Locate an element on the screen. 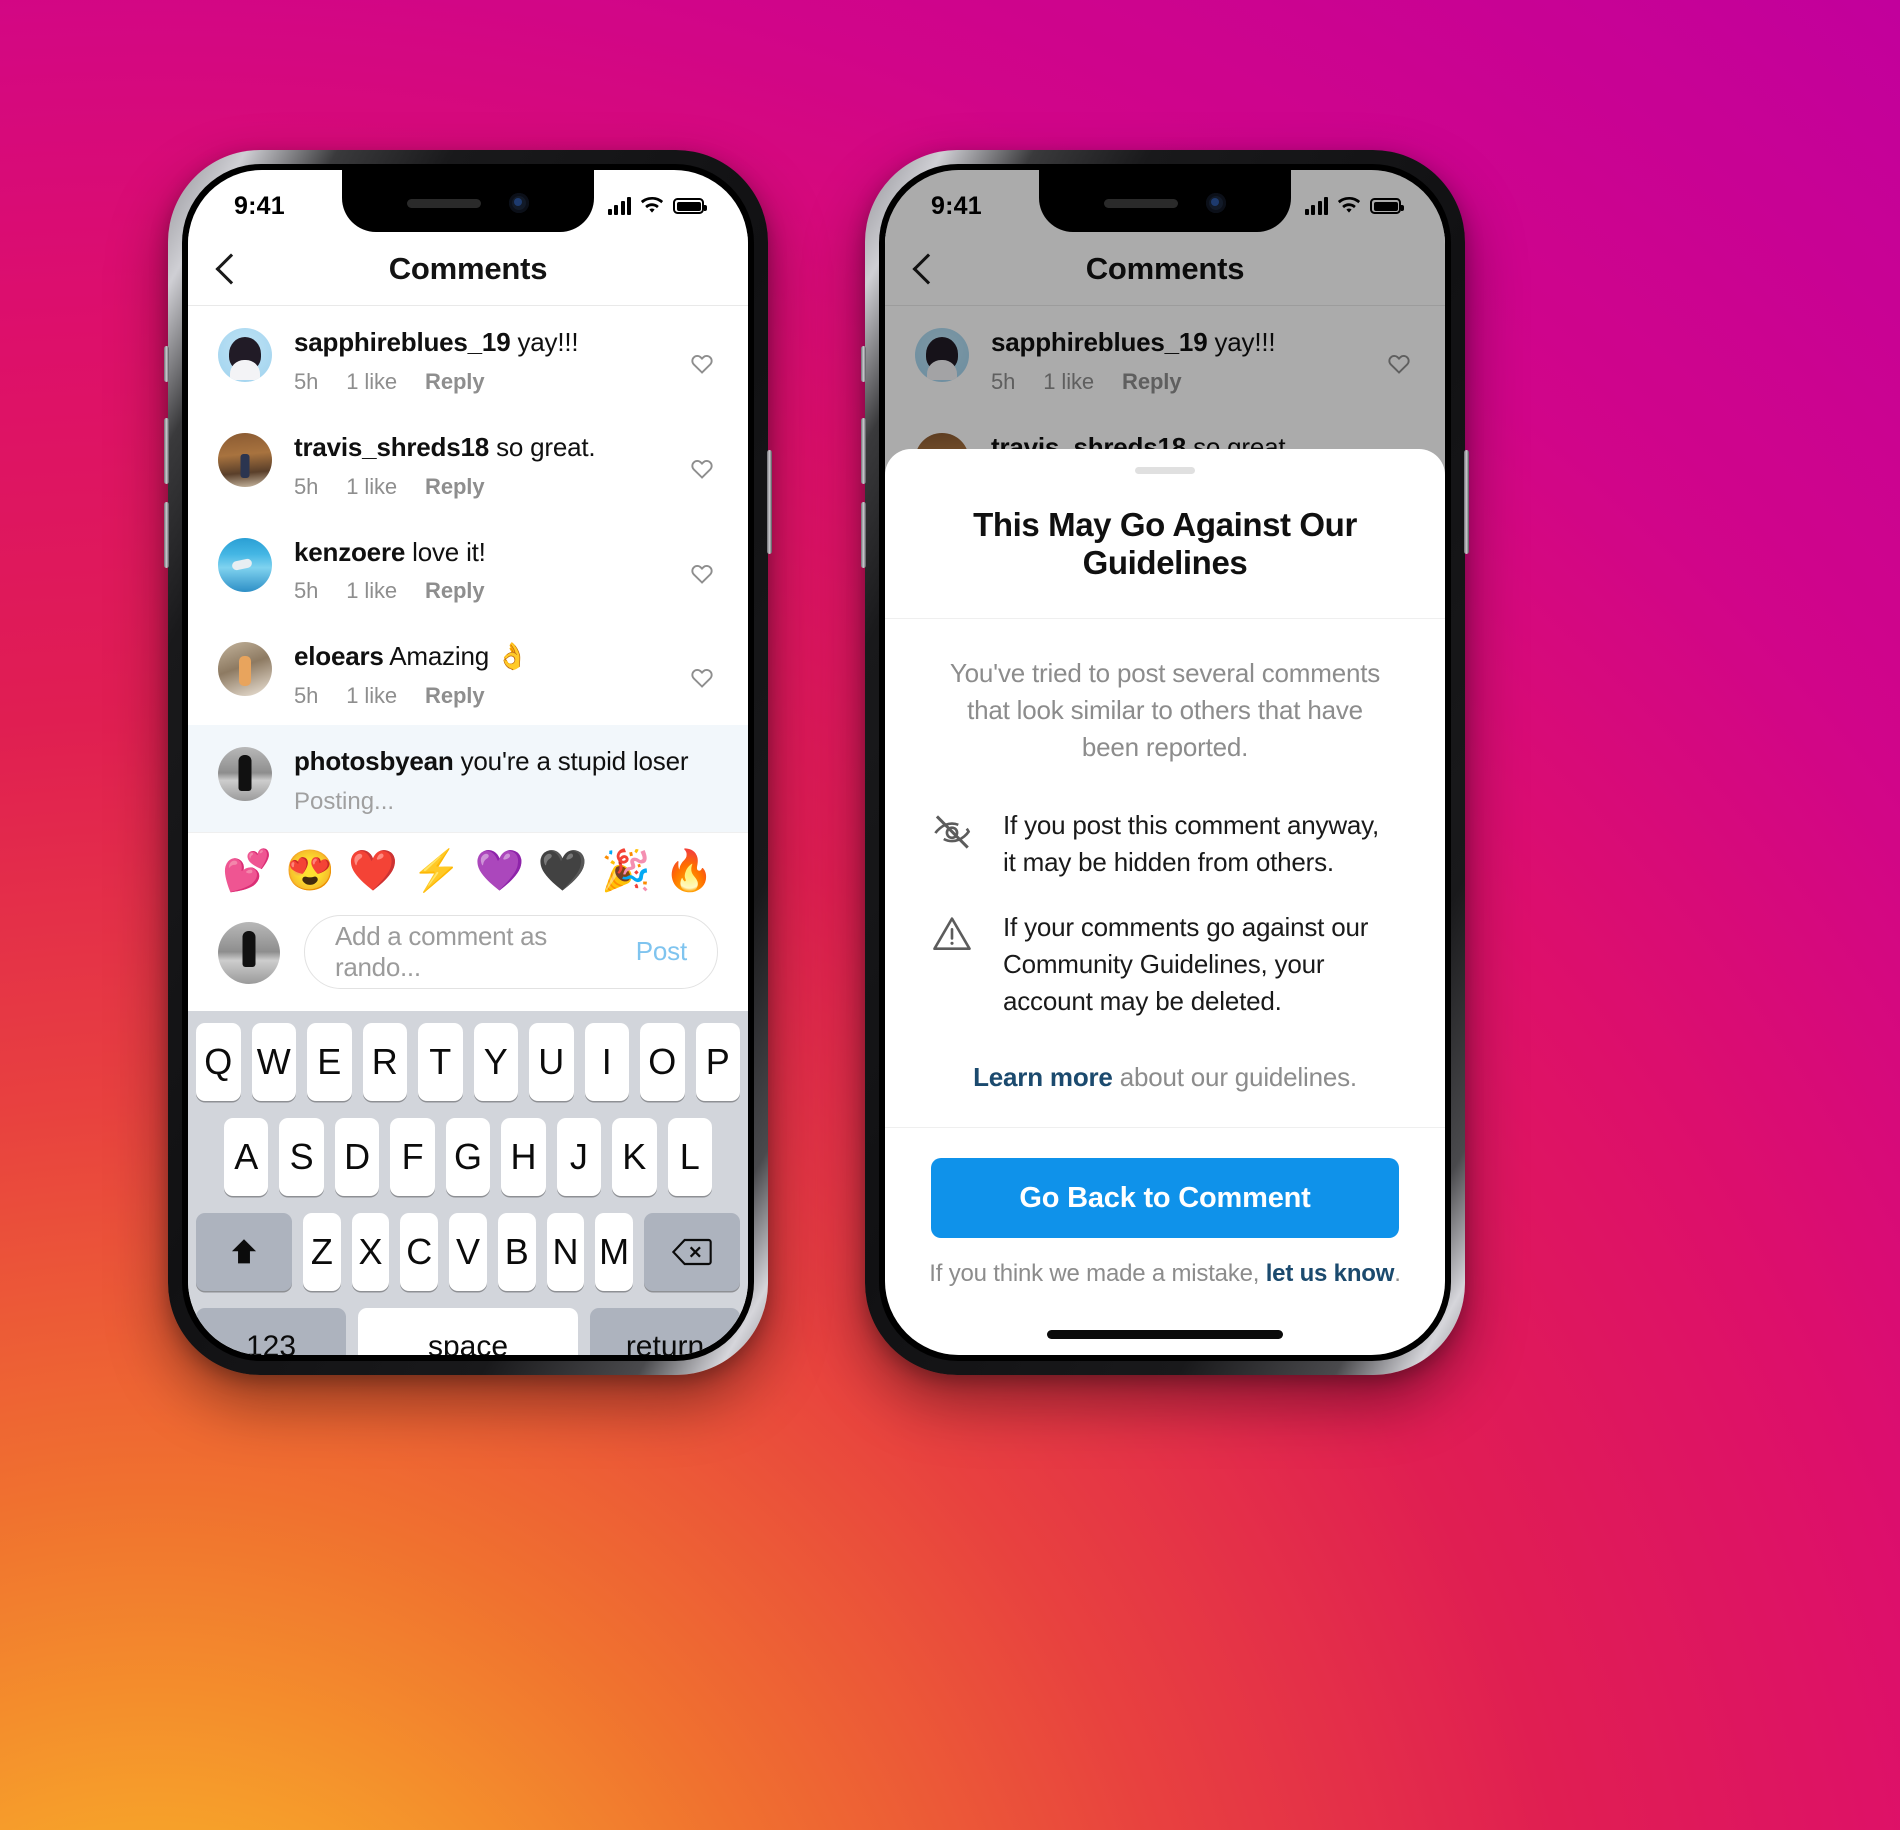 The height and width of the screenshot is (1830, 1900). emoji-red-heart: ❤️ is located at coordinates (373, 871).